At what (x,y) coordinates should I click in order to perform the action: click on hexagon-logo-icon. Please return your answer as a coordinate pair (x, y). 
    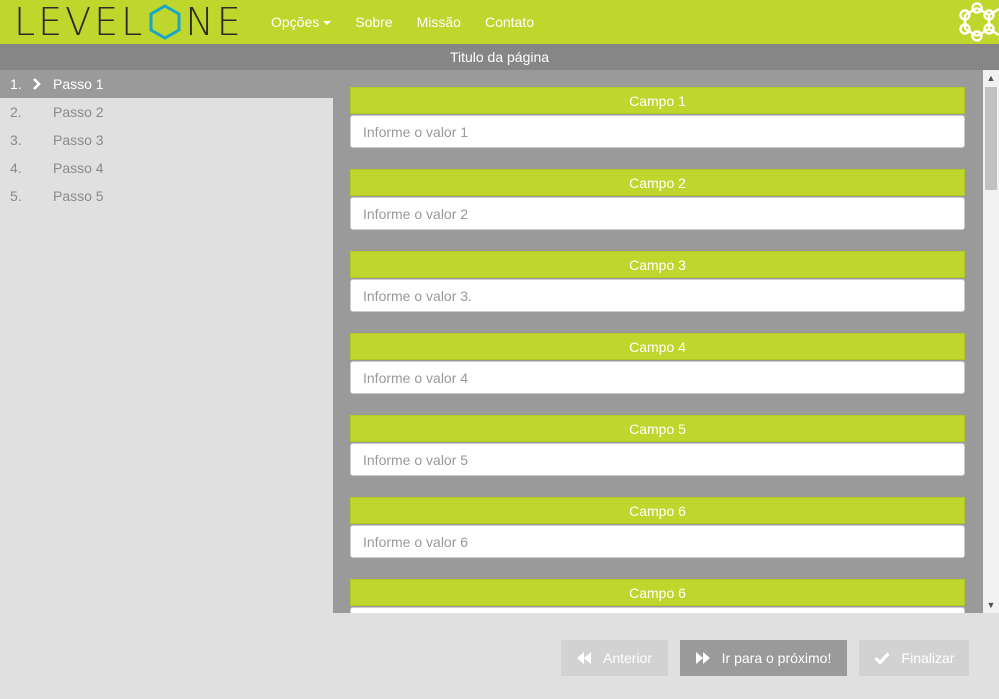
    Looking at the image, I should click on (165, 22).